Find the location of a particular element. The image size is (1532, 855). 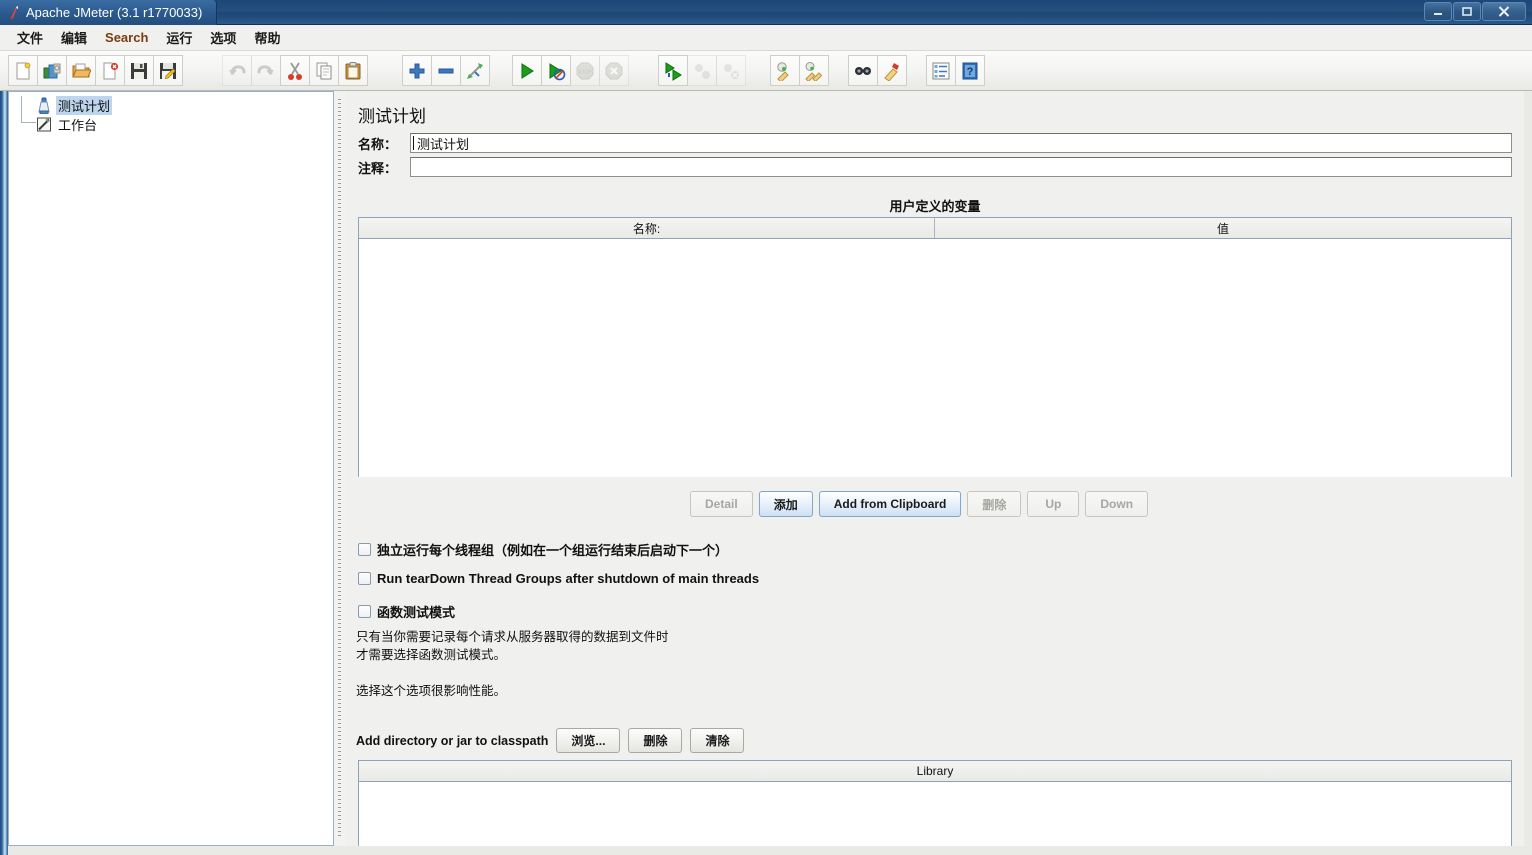

remote-shutdown-all-icon is located at coordinates (731, 70).